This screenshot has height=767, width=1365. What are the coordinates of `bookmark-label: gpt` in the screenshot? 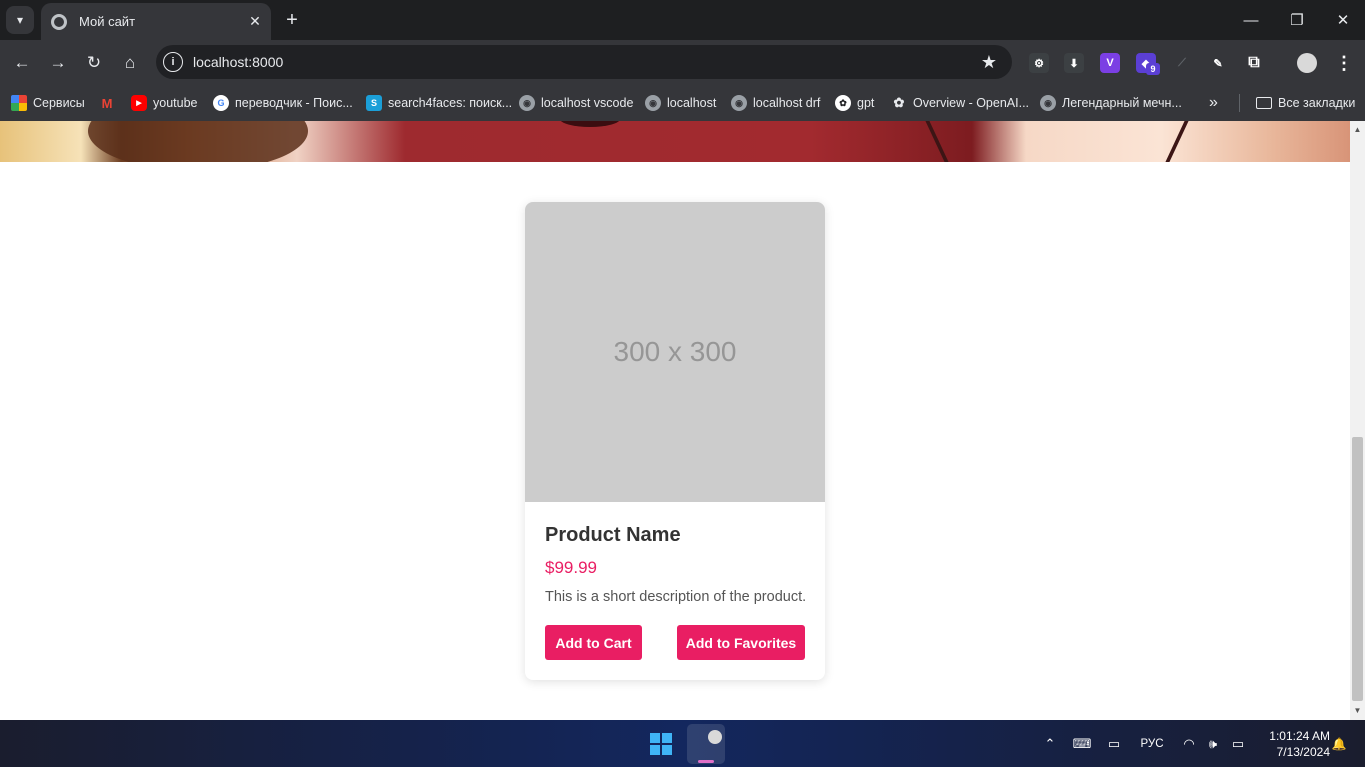 It's located at (866, 103).